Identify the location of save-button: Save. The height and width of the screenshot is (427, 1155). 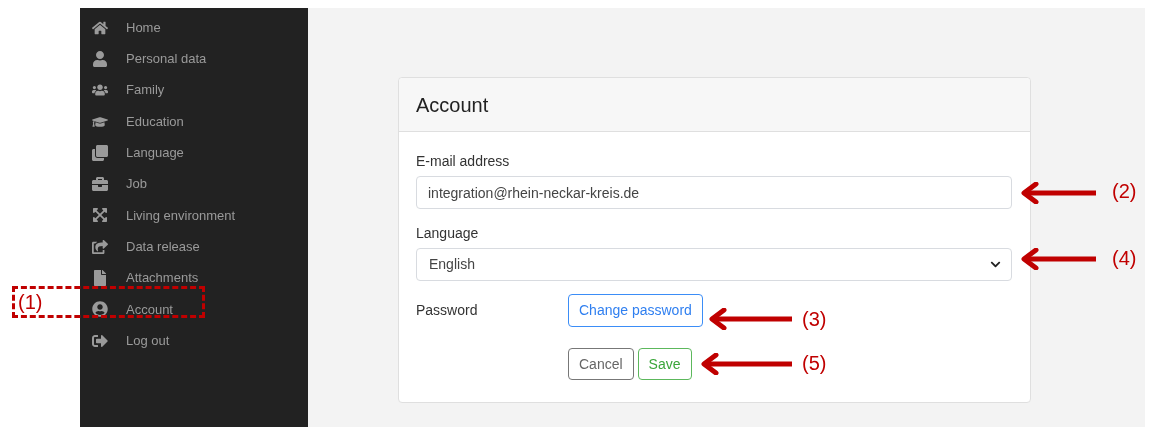
(664, 364).